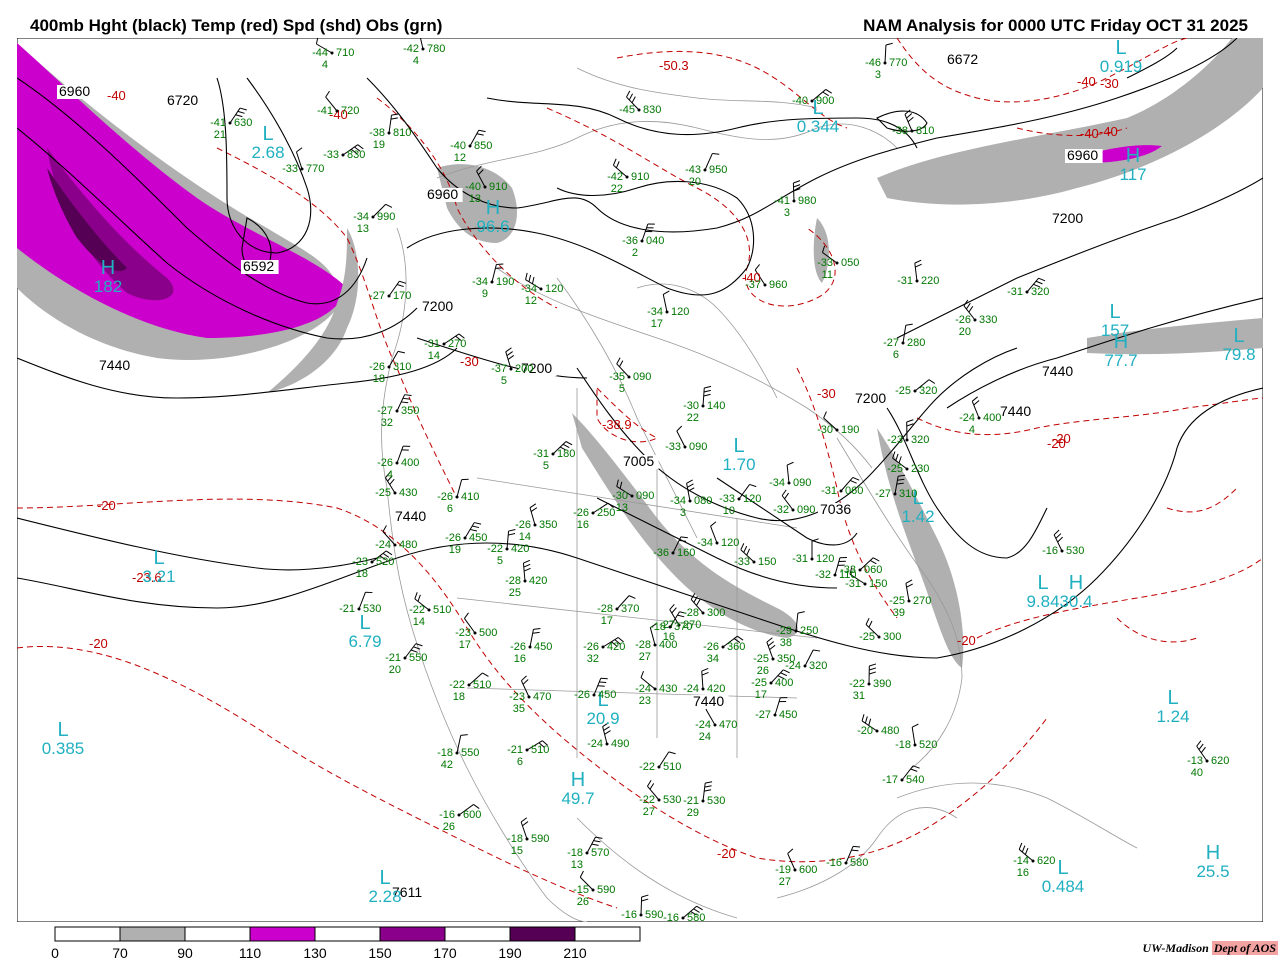 The image size is (1280, 960). What do you see at coordinates (220, 135) in the screenshot?
I see `obs-dewpoint-depression: 21` at bounding box center [220, 135].